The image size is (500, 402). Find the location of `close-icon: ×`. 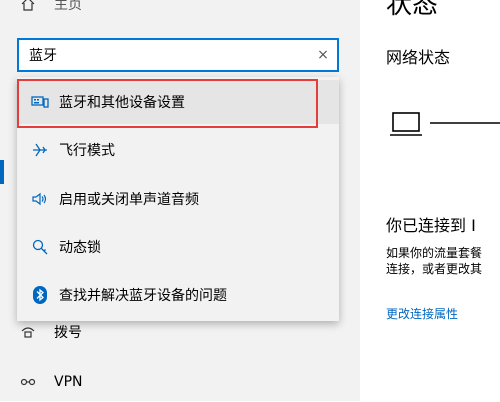

close-icon: × is located at coordinates (323, 55).